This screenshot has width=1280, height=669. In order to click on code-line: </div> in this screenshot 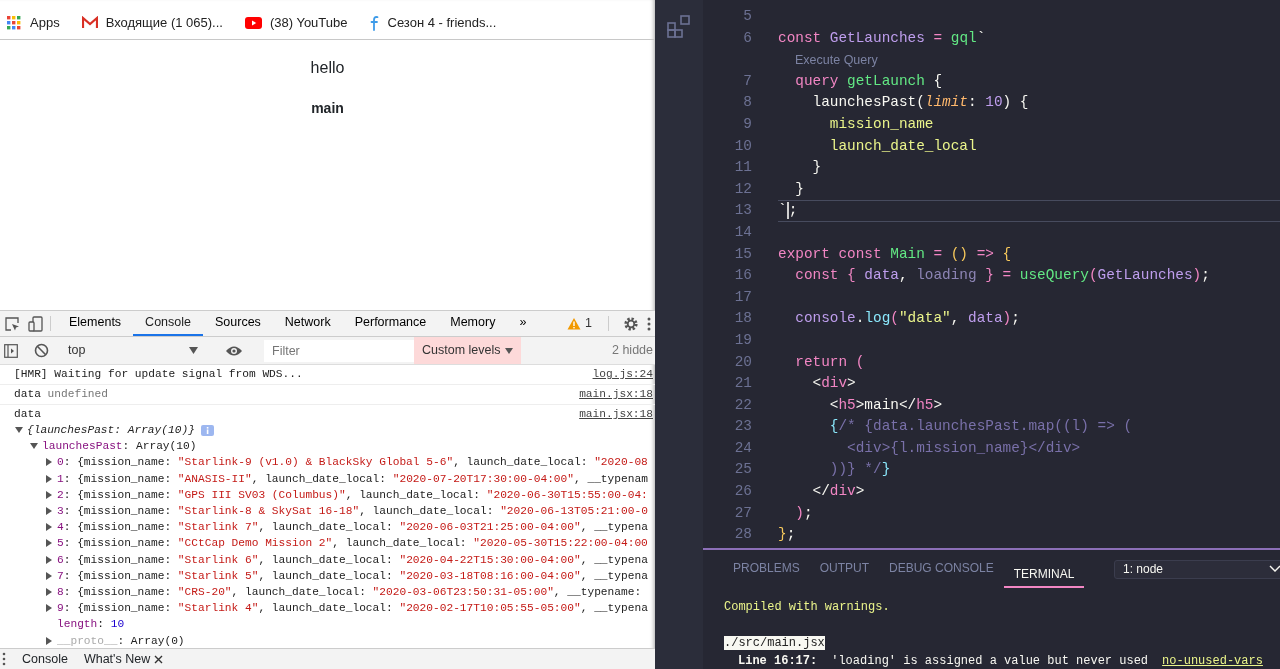, I will do `click(838, 491)`.